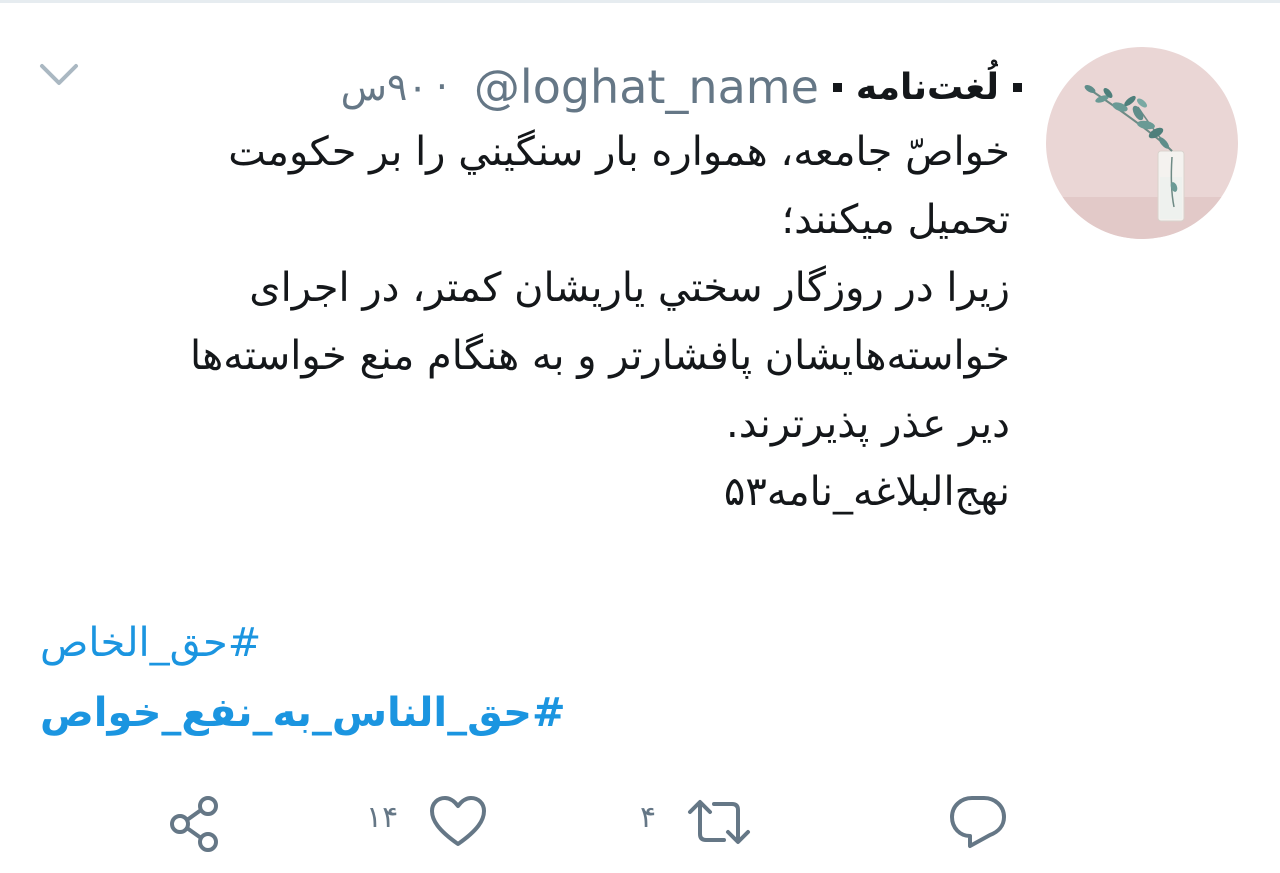  Describe the element at coordinates (719, 822) in the screenshot. I see `retweet-icon` at that location.